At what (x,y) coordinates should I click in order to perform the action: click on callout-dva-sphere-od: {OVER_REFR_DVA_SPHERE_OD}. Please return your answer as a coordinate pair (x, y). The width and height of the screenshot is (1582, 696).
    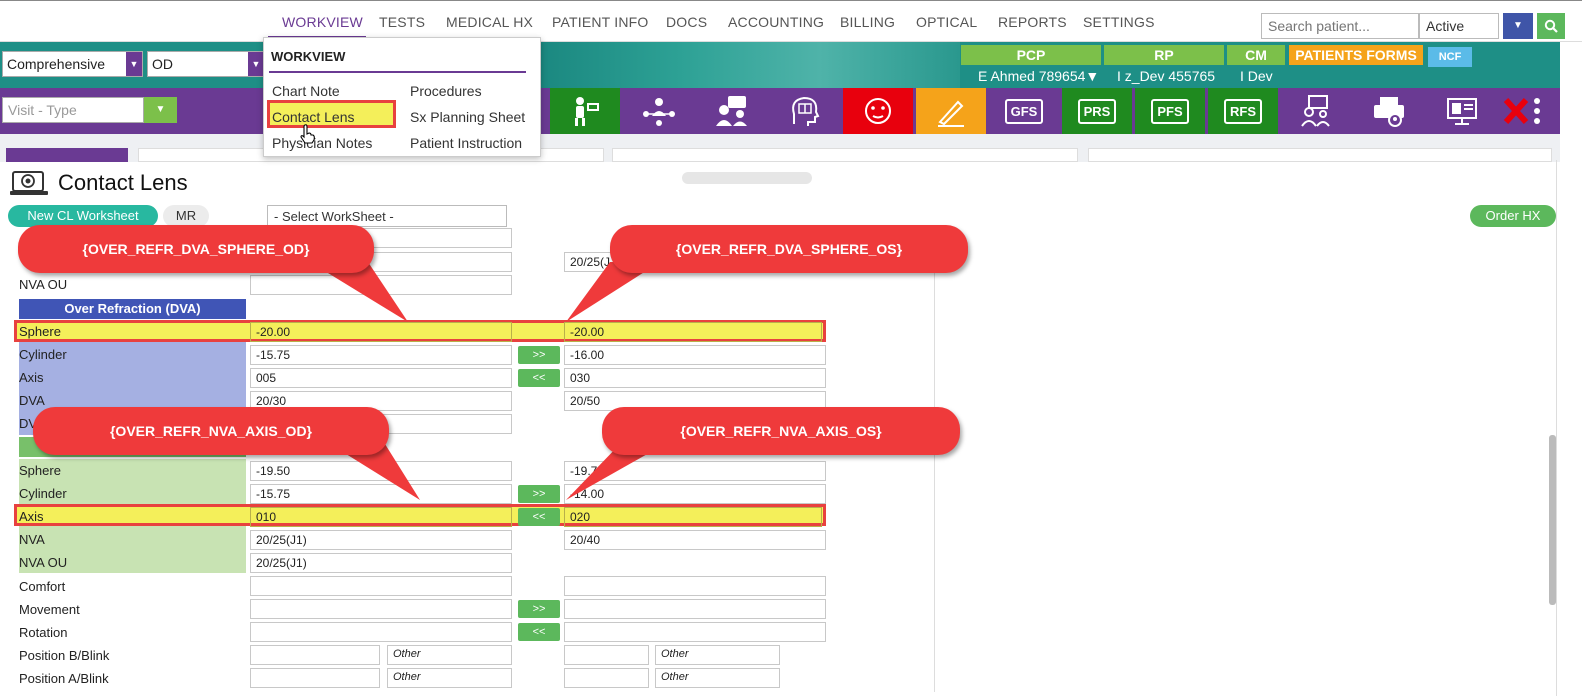
    Looking at the image, I should click on (196, 249).